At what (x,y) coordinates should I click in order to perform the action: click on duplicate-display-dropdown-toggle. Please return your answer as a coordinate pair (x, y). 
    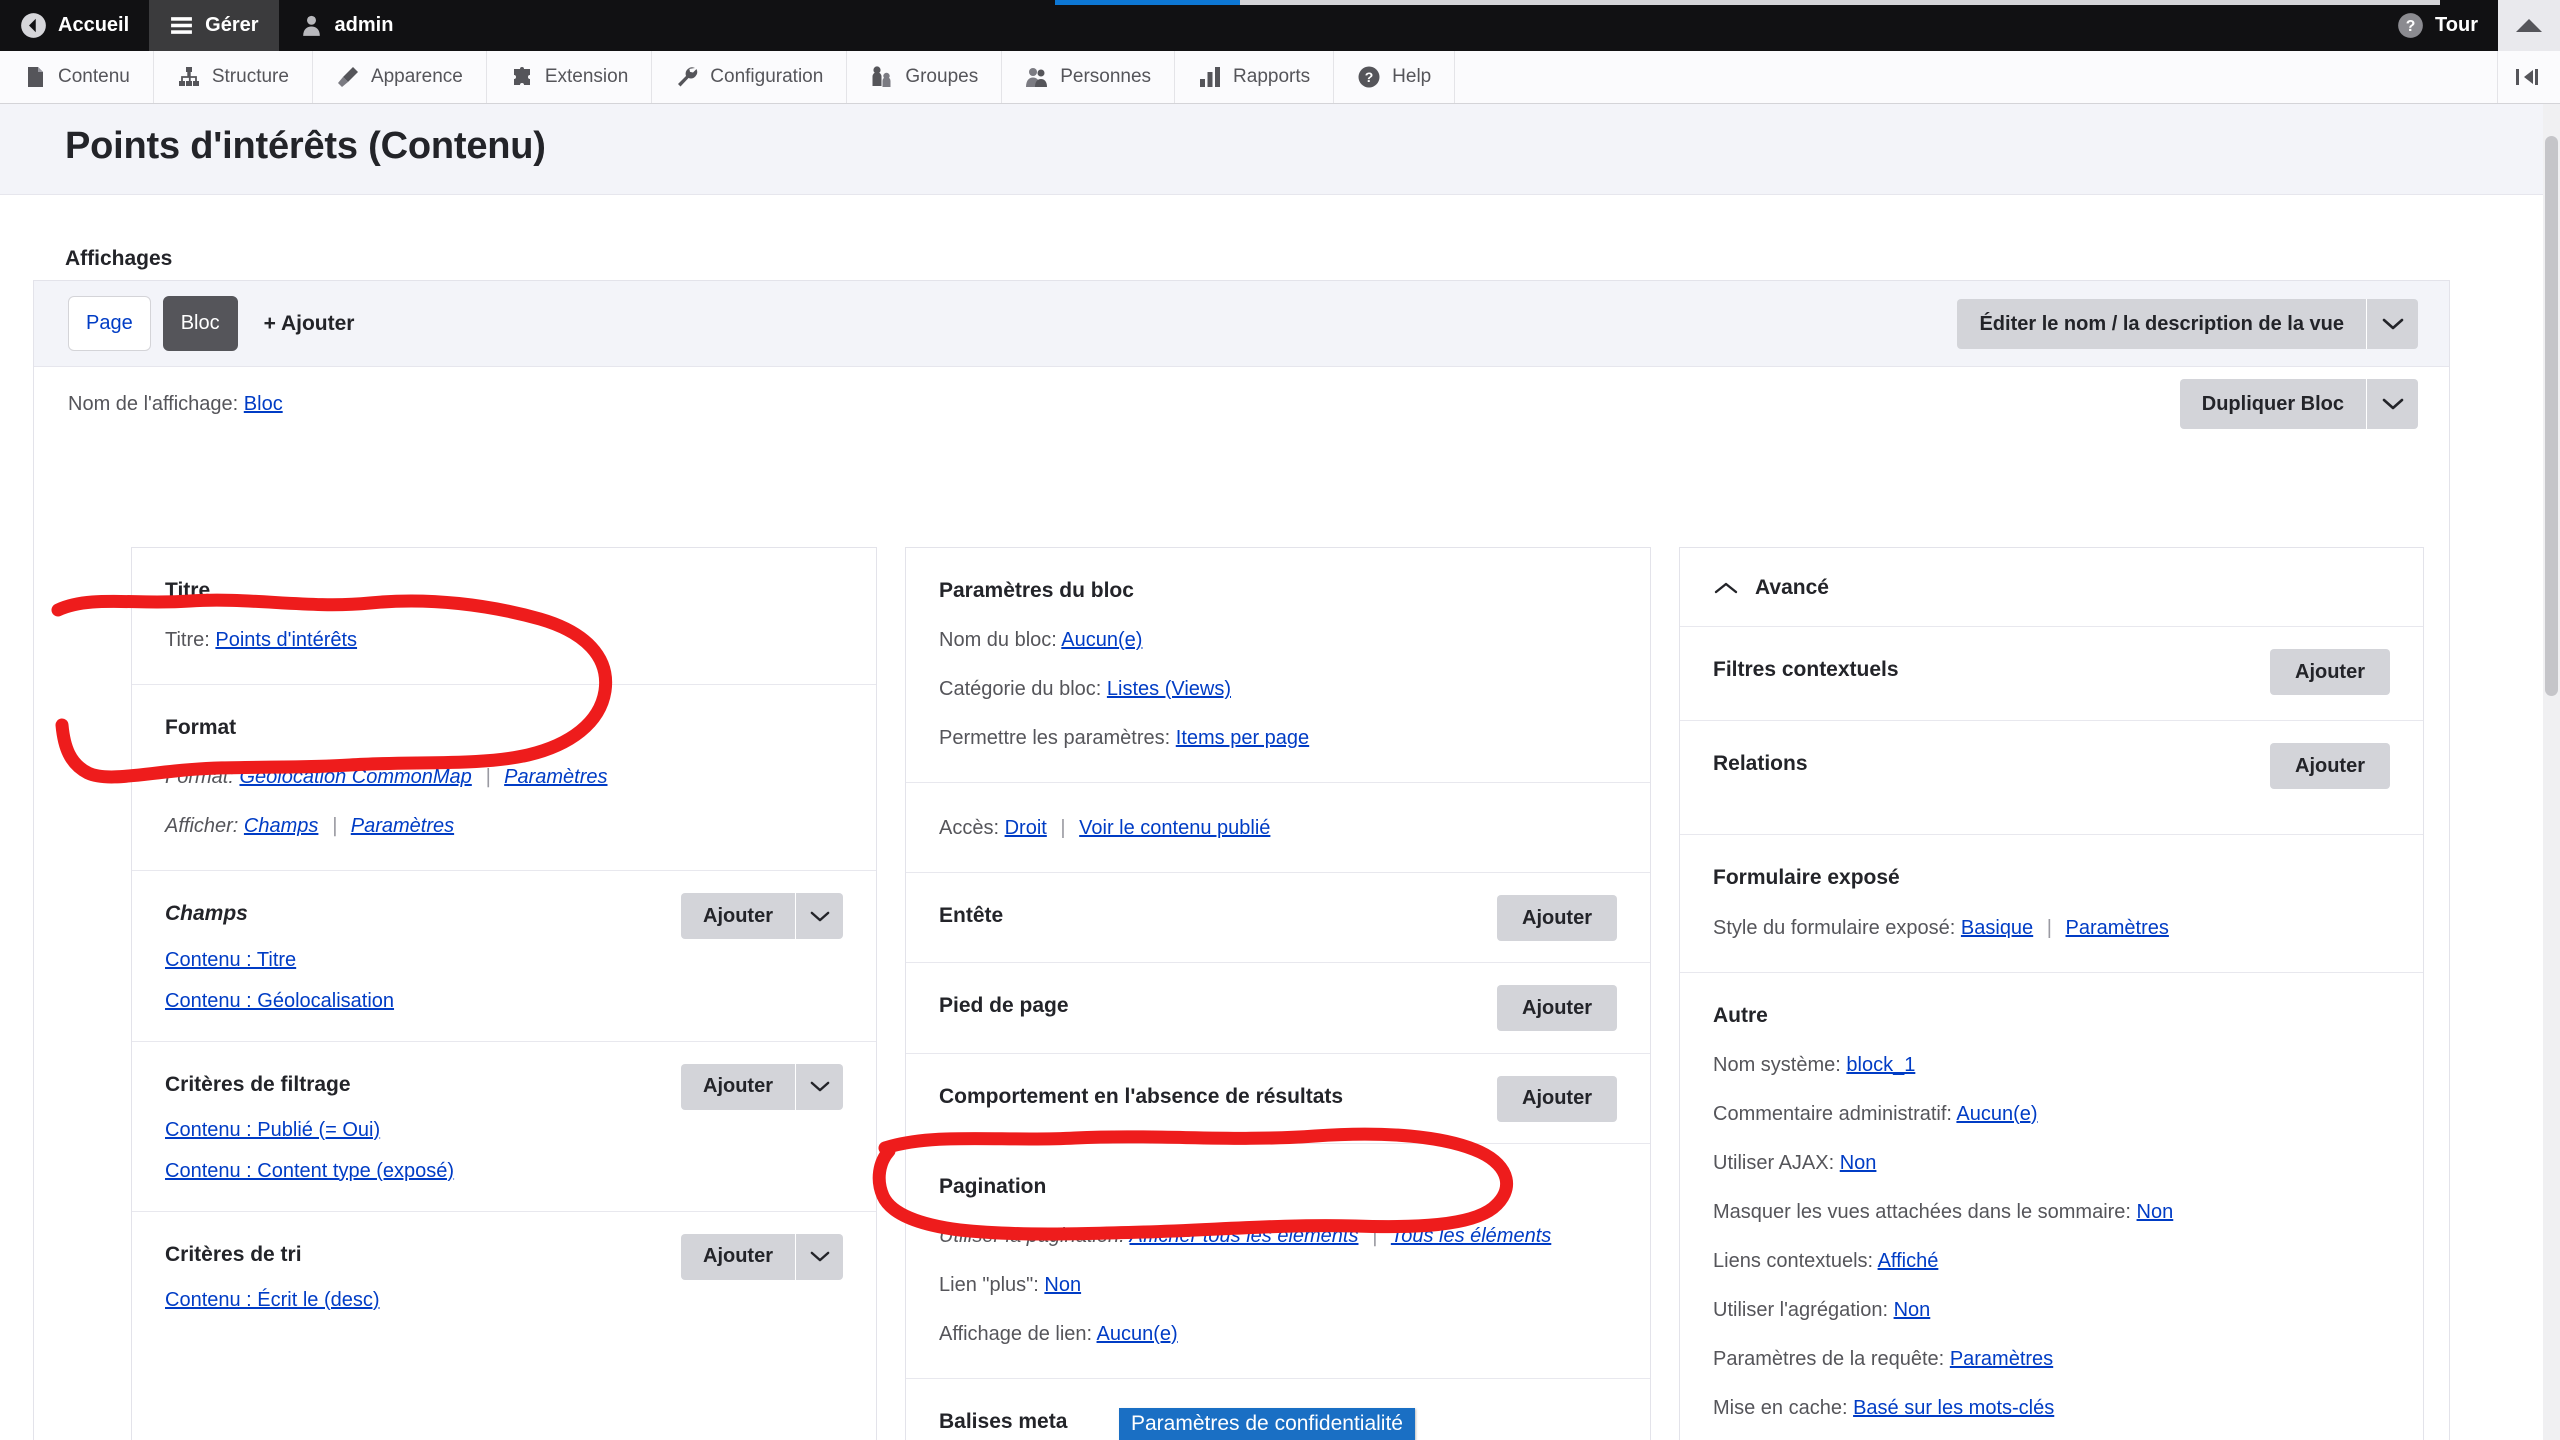
    Looking at the image, I should click on (2392, 404).